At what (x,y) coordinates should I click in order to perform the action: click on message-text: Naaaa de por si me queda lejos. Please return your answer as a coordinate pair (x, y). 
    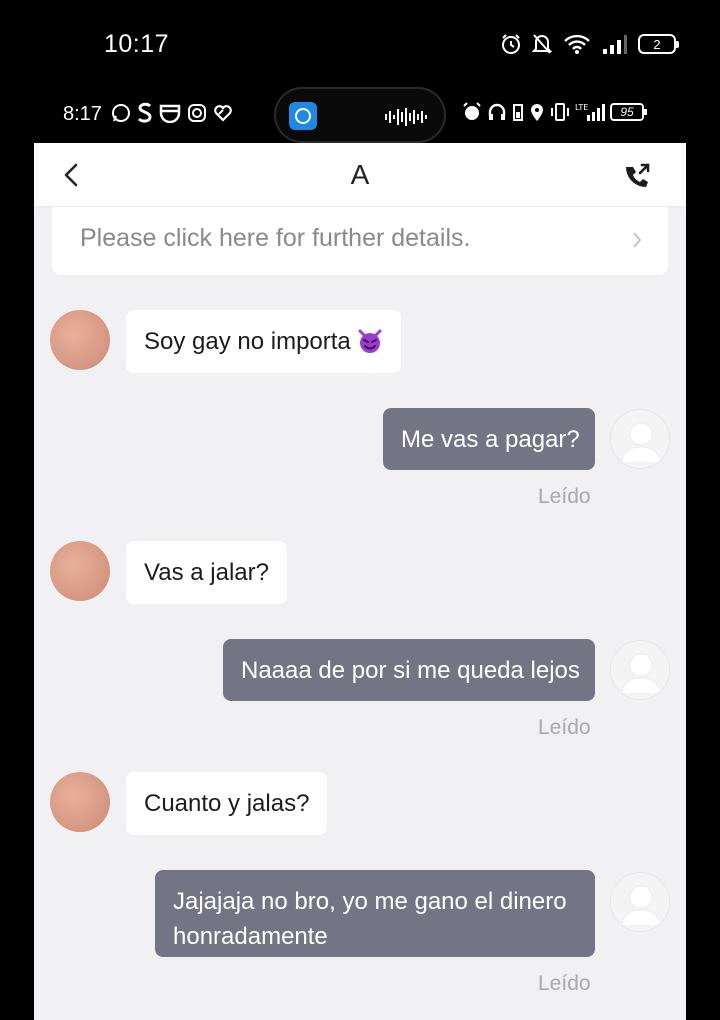
    Looking at the image, I should click on (410, 670).